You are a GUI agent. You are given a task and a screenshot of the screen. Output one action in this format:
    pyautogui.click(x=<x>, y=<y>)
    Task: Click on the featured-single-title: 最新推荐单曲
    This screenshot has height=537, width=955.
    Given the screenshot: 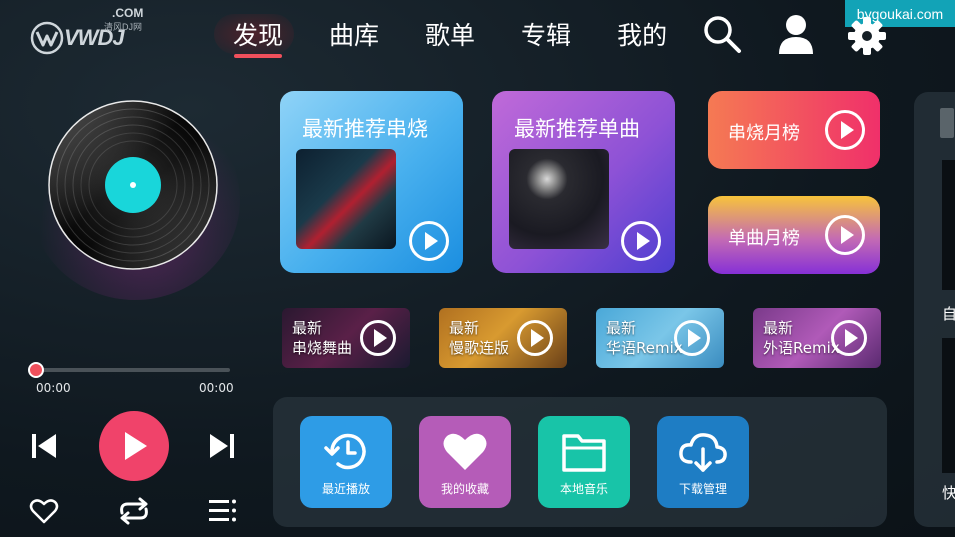 What is the action you would take?
    pyautogui.click(x=577, y=129)
    